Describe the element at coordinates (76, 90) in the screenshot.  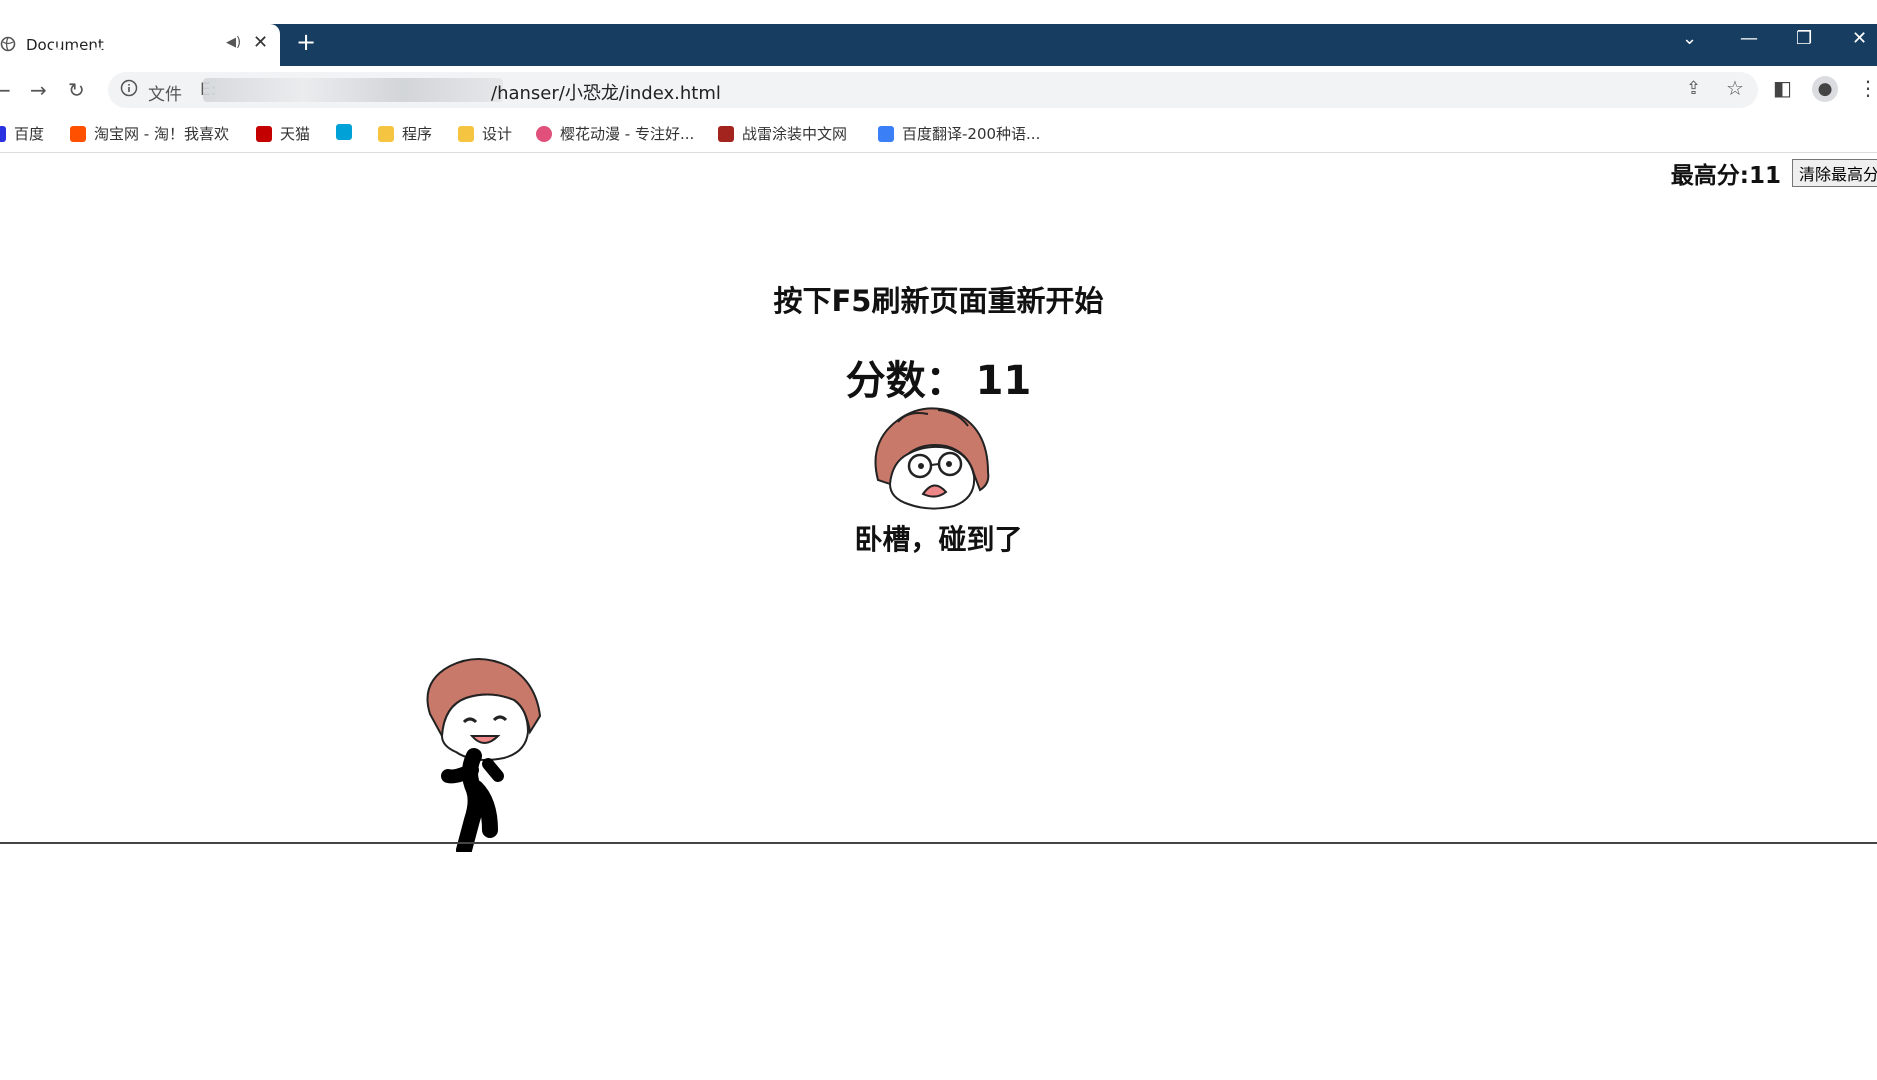
I see `reload-icon: ↻` at that location.